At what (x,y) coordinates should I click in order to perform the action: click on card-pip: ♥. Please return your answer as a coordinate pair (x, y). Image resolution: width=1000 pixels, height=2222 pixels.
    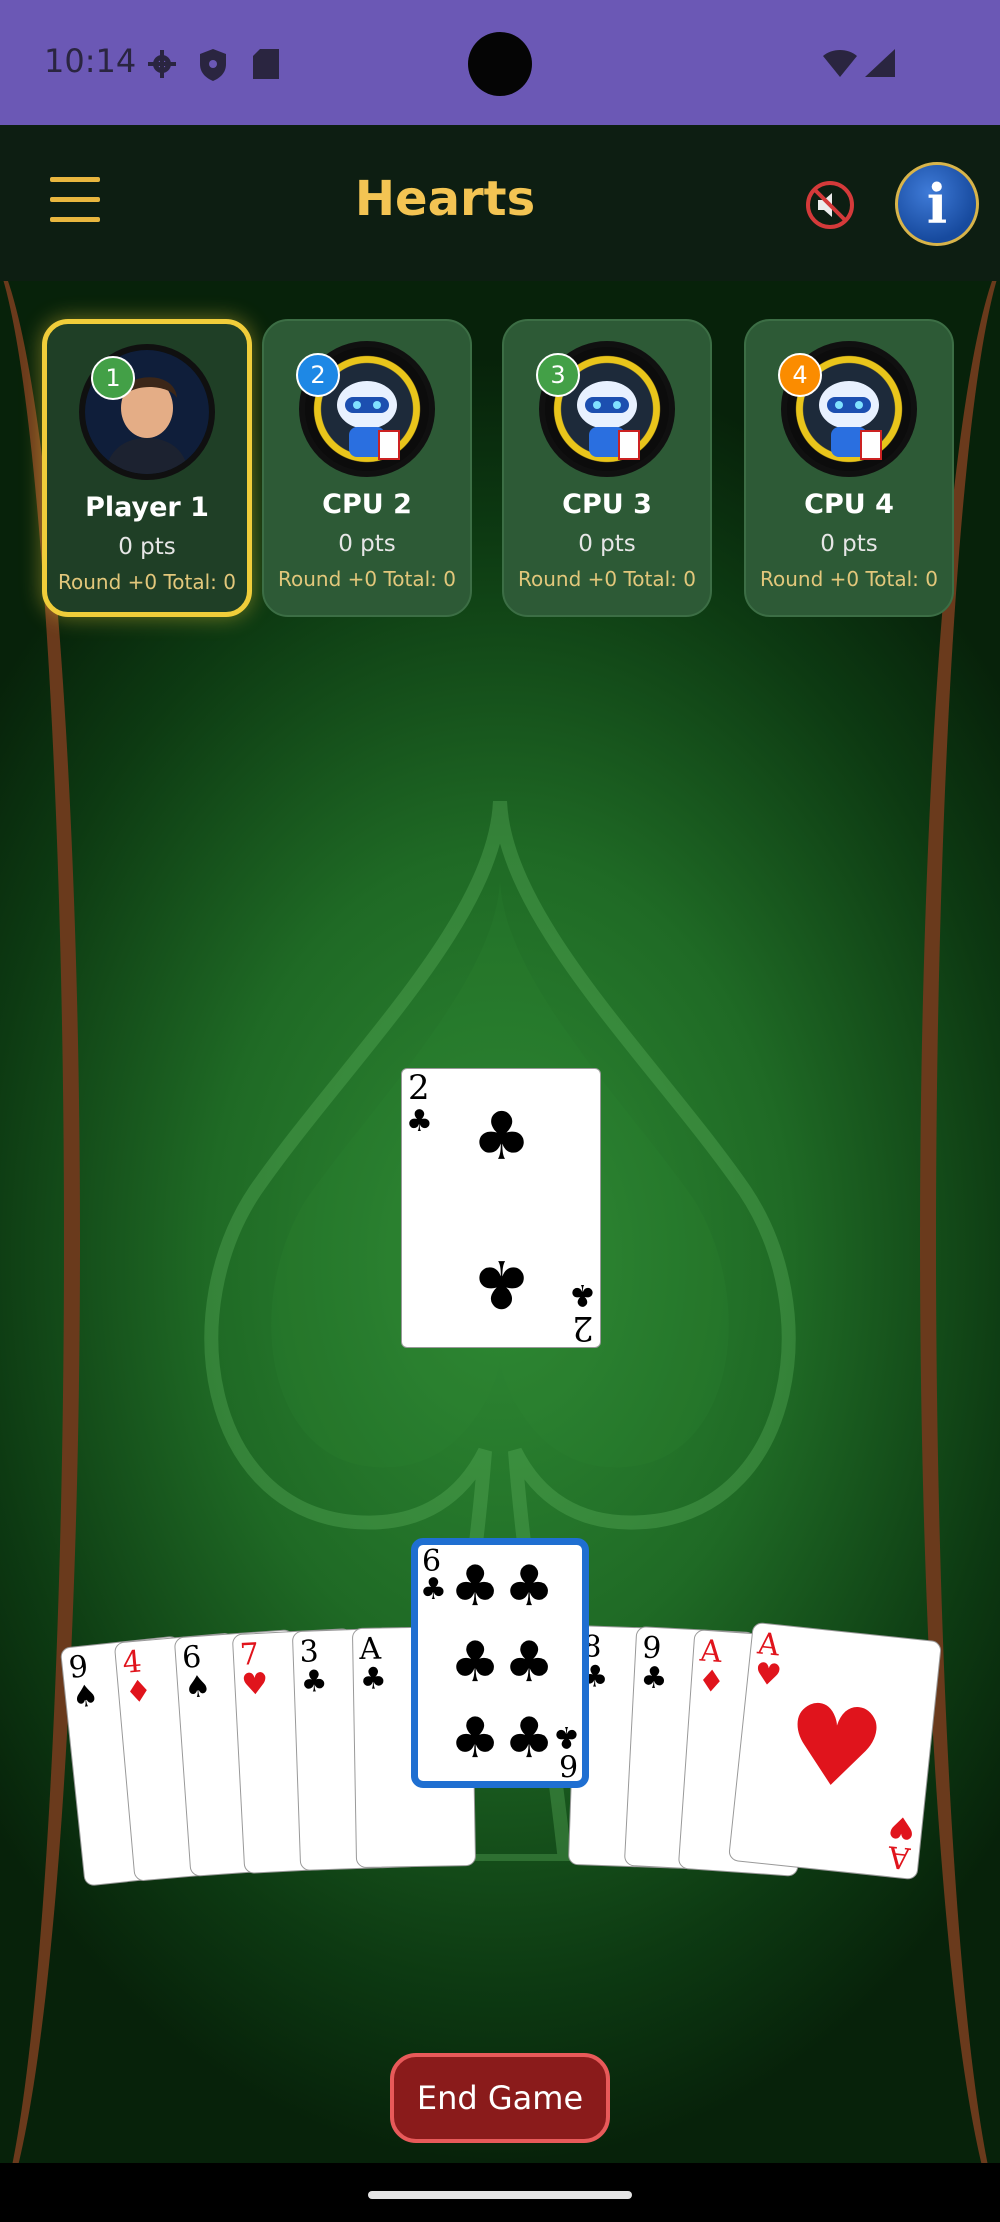
    Looking at the image, I should click on (835, 1747).